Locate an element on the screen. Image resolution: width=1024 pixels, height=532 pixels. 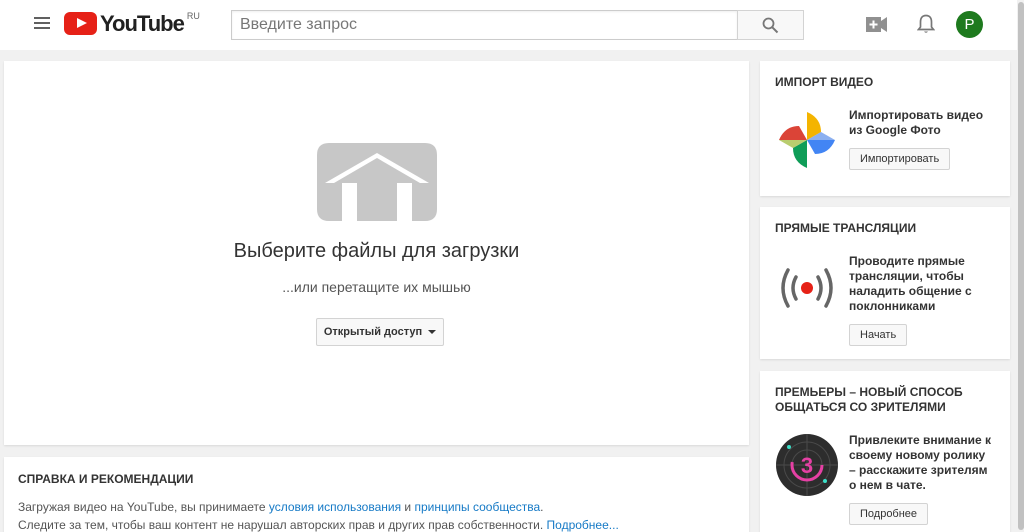
search-input is located at coordinates (484, 25).